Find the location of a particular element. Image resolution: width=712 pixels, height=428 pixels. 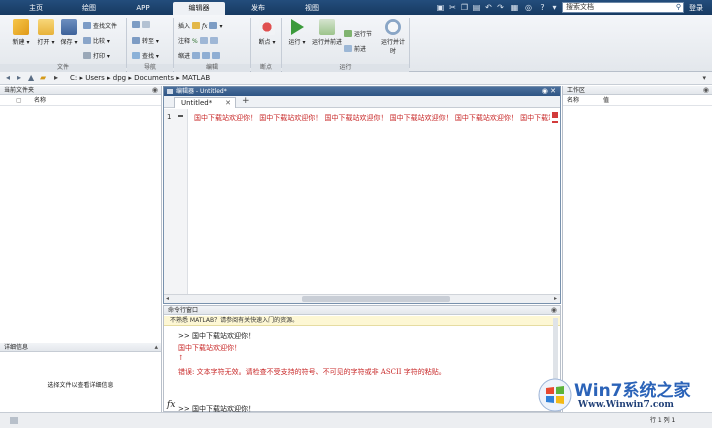

error-indicator-icon is located at coordinates (555, 115).